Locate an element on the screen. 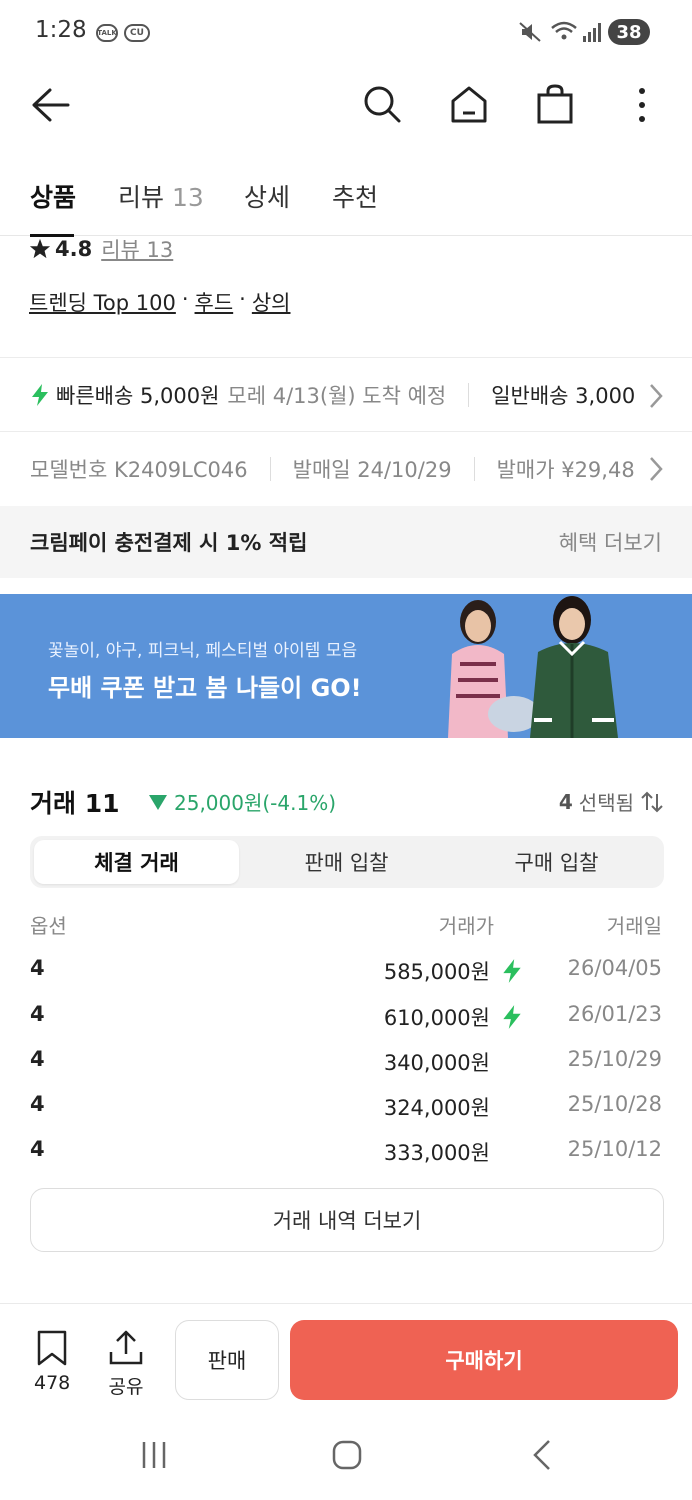 The image size is (692, 1500). trade-date: 25/10/28 is located at coordinates (614, 1104).